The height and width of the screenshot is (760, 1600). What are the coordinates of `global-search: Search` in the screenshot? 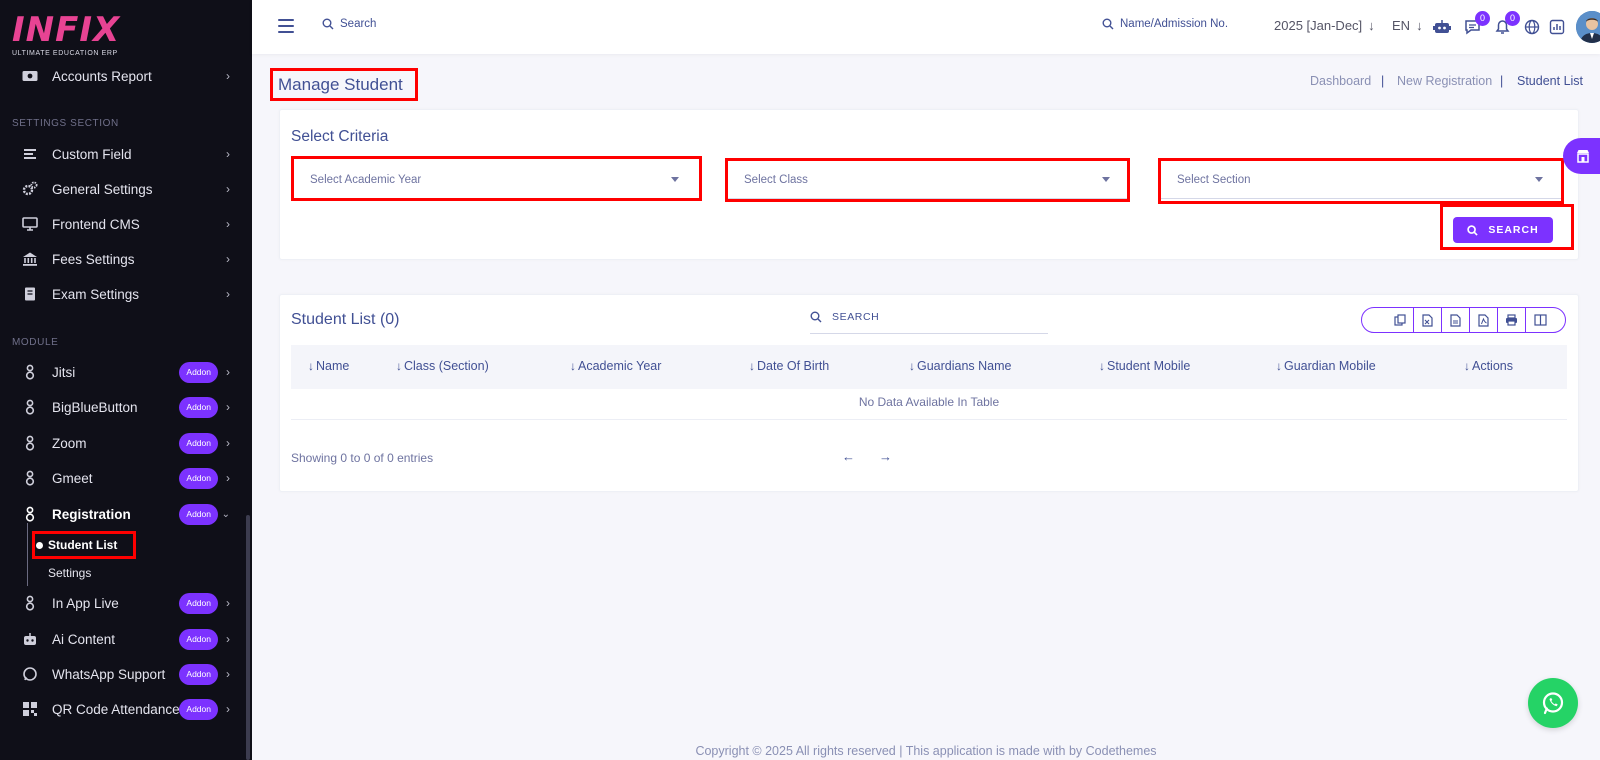 It's located at (349, 24).